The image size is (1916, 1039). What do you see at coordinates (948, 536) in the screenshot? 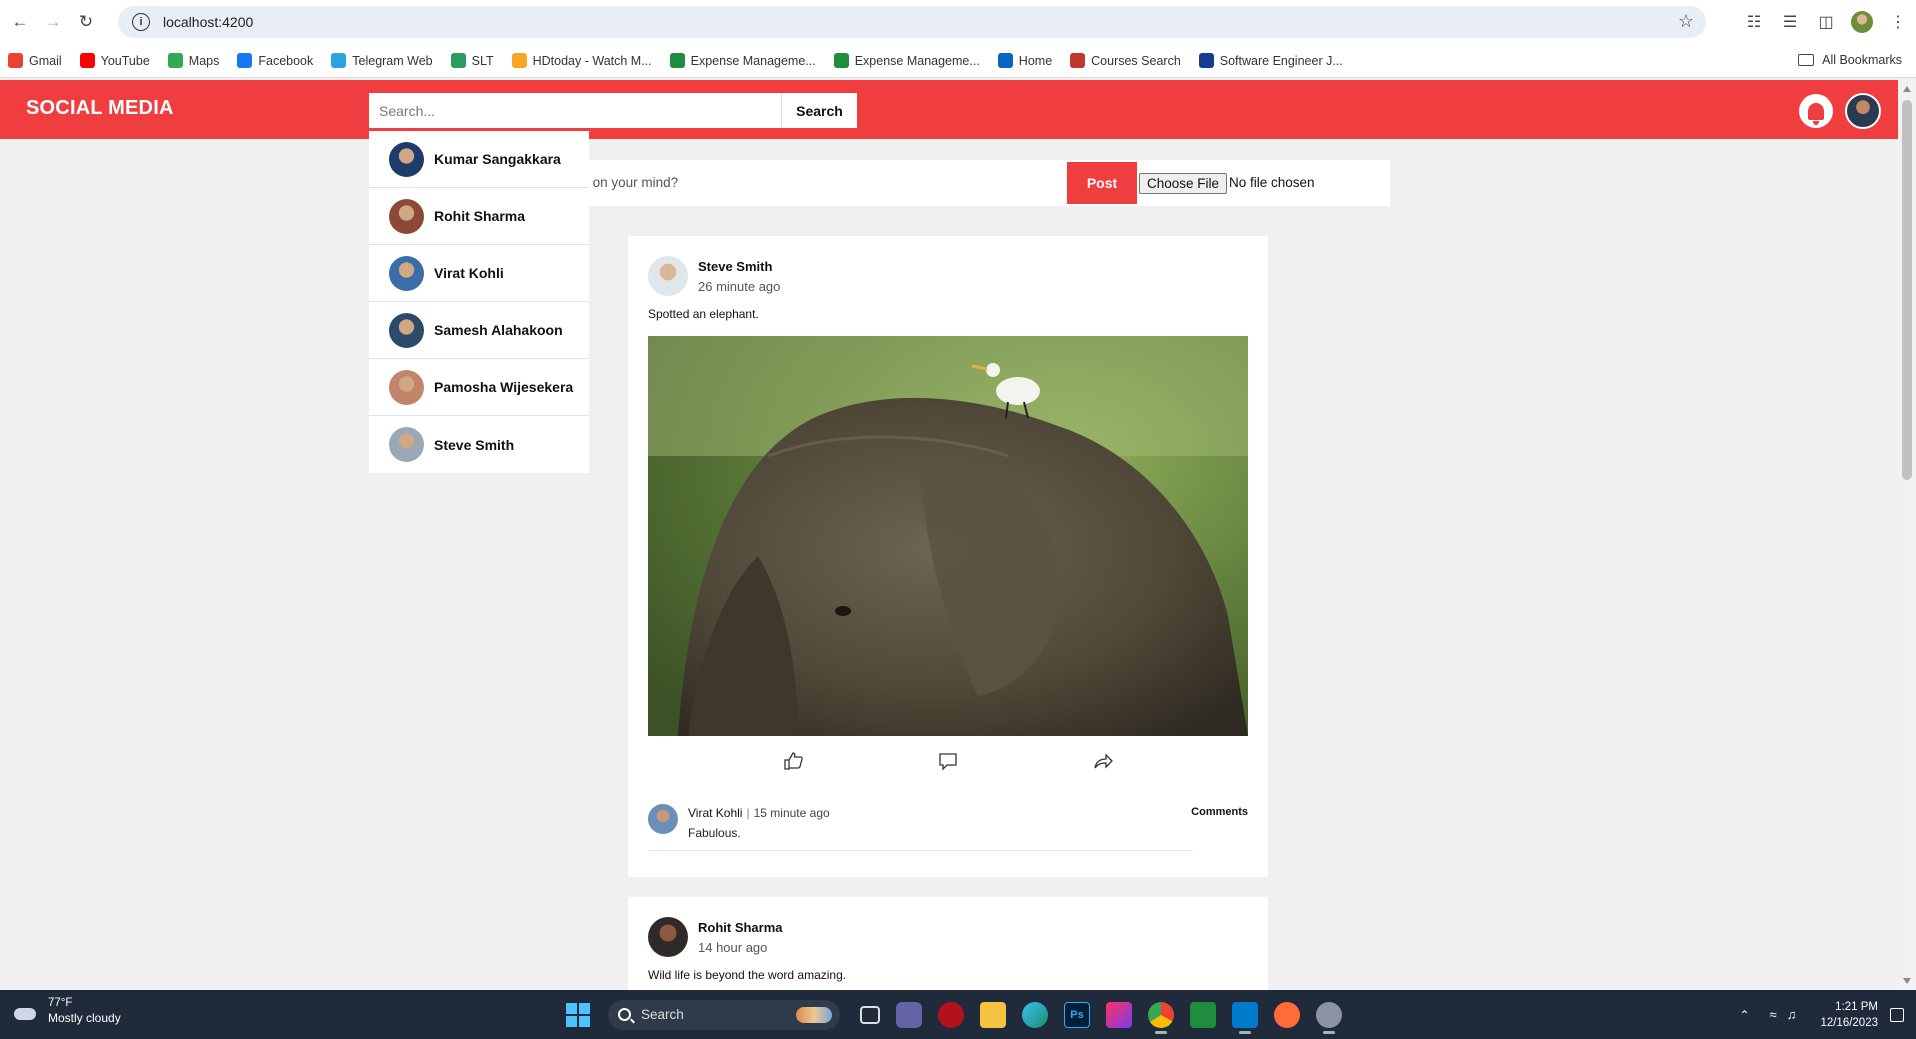
I see `elephant-photo` at bounding box center [948, 536].